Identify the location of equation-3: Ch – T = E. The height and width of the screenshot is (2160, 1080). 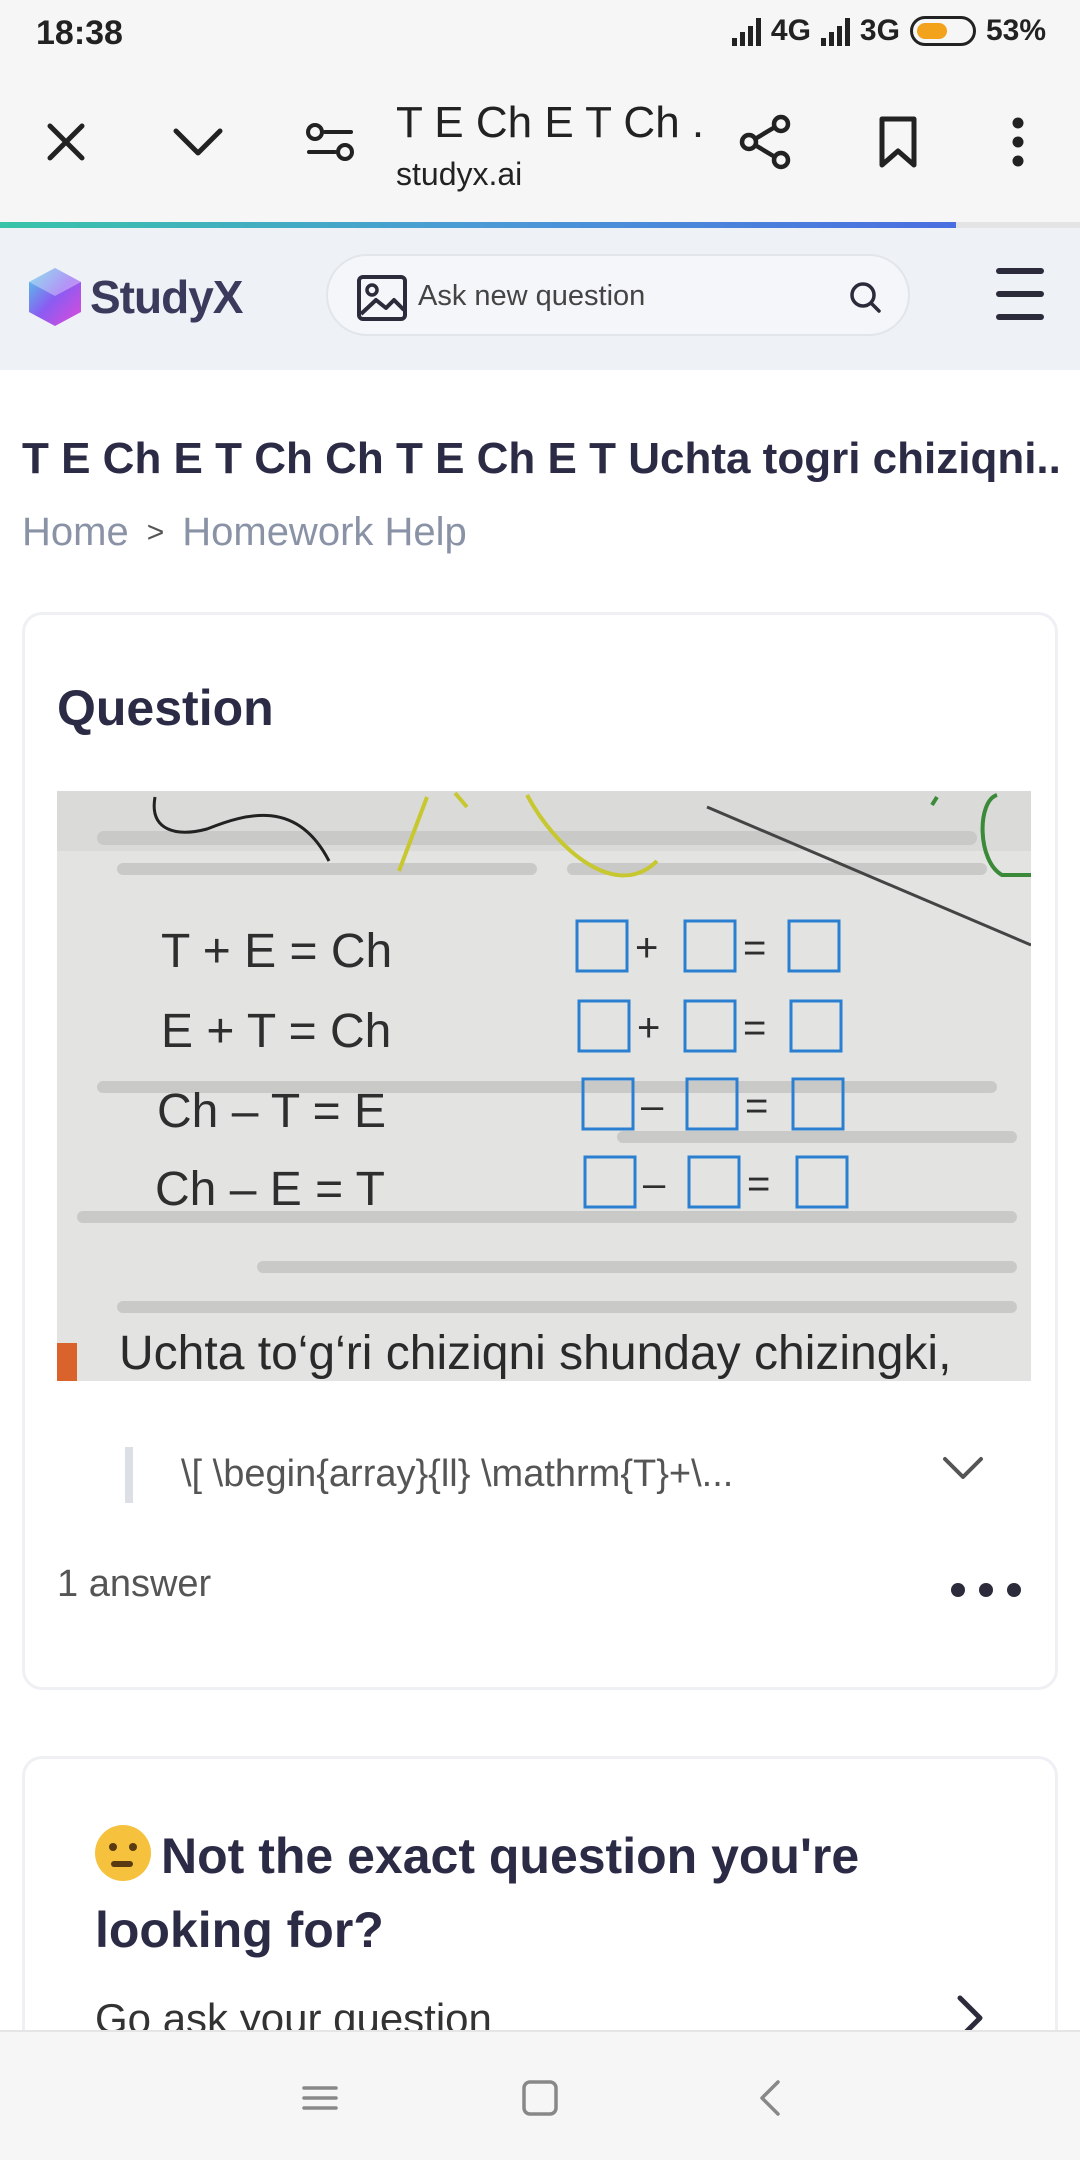
(271, 1111).